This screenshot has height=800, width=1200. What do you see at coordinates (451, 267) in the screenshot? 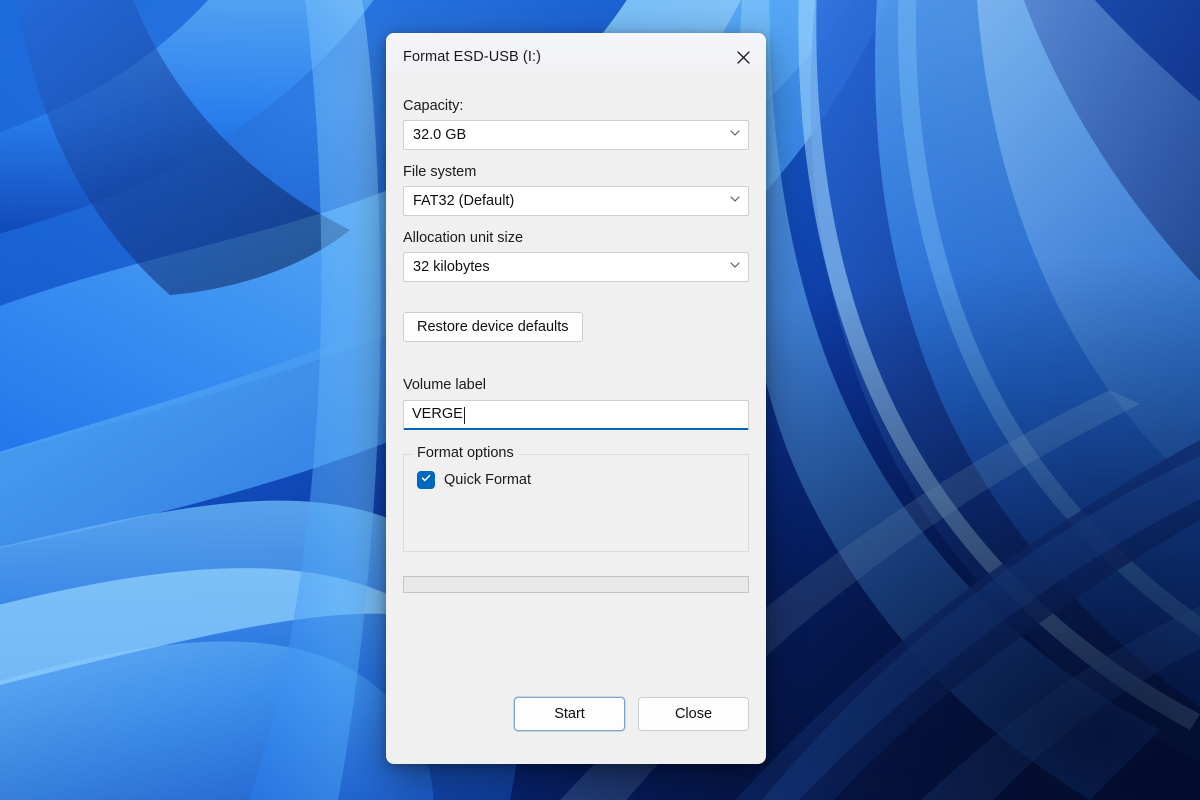
I see `allocation-unit-value: 32 kilobytes` at bounding box center [451, 267].